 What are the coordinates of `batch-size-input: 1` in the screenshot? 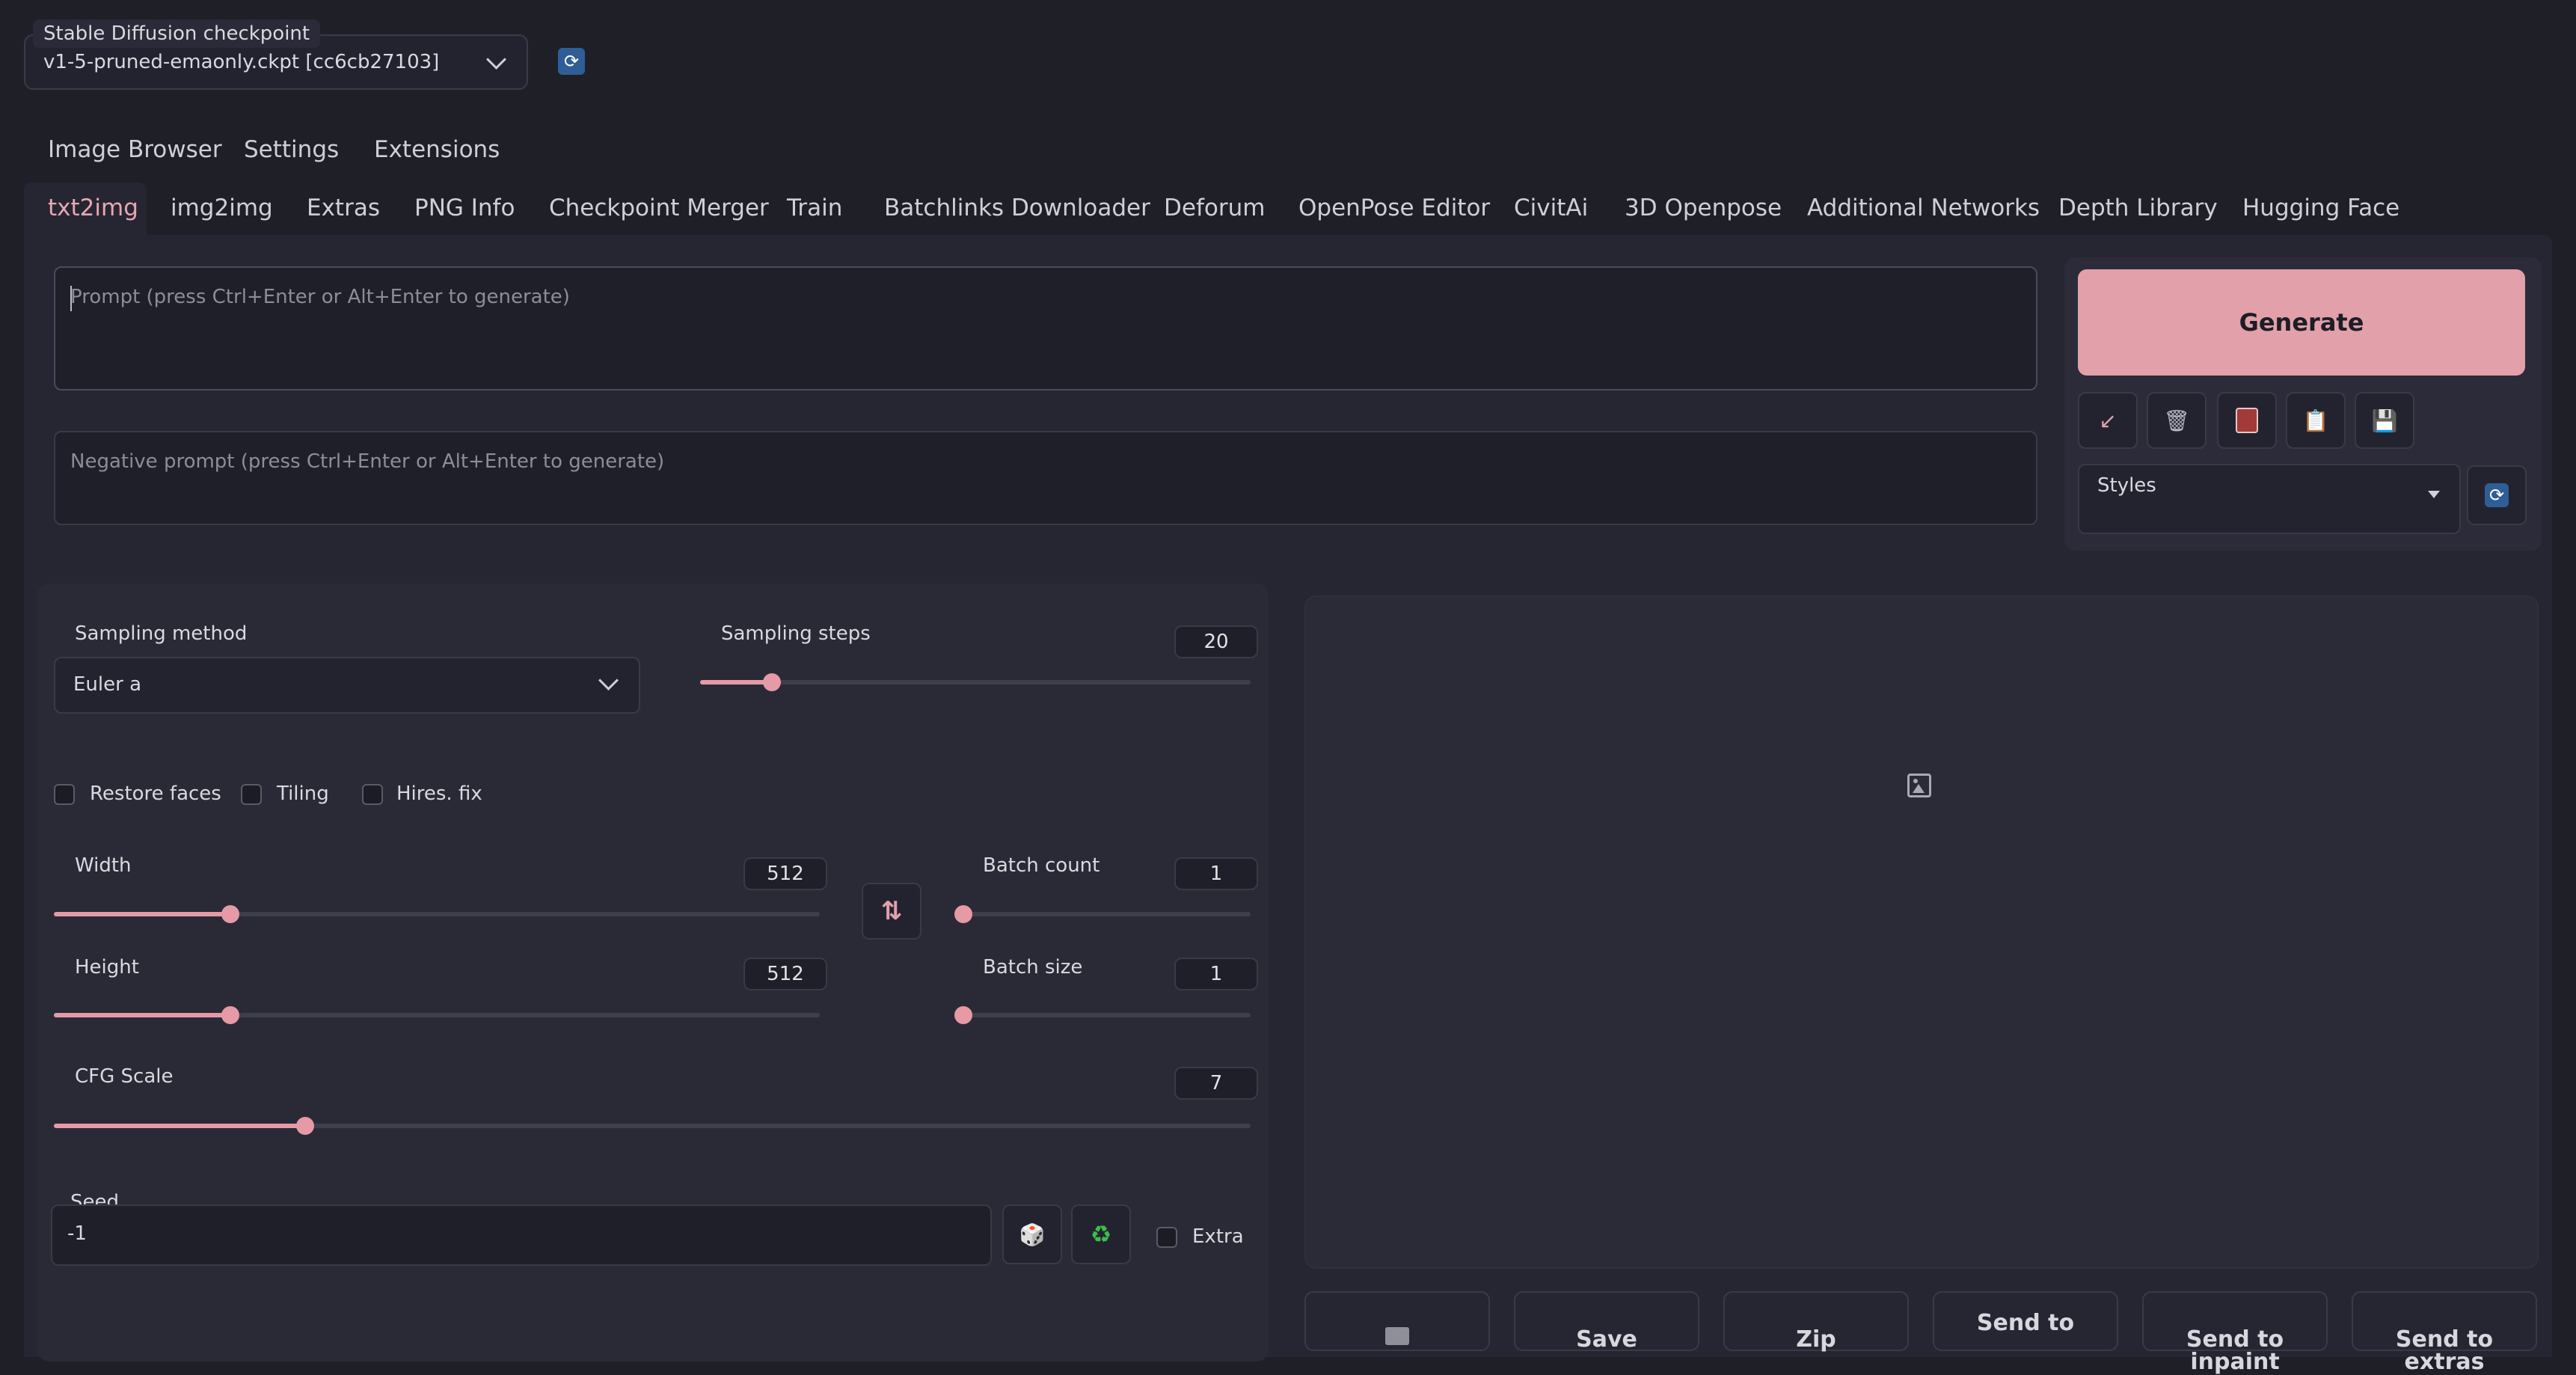 It's located at (1216, 974).